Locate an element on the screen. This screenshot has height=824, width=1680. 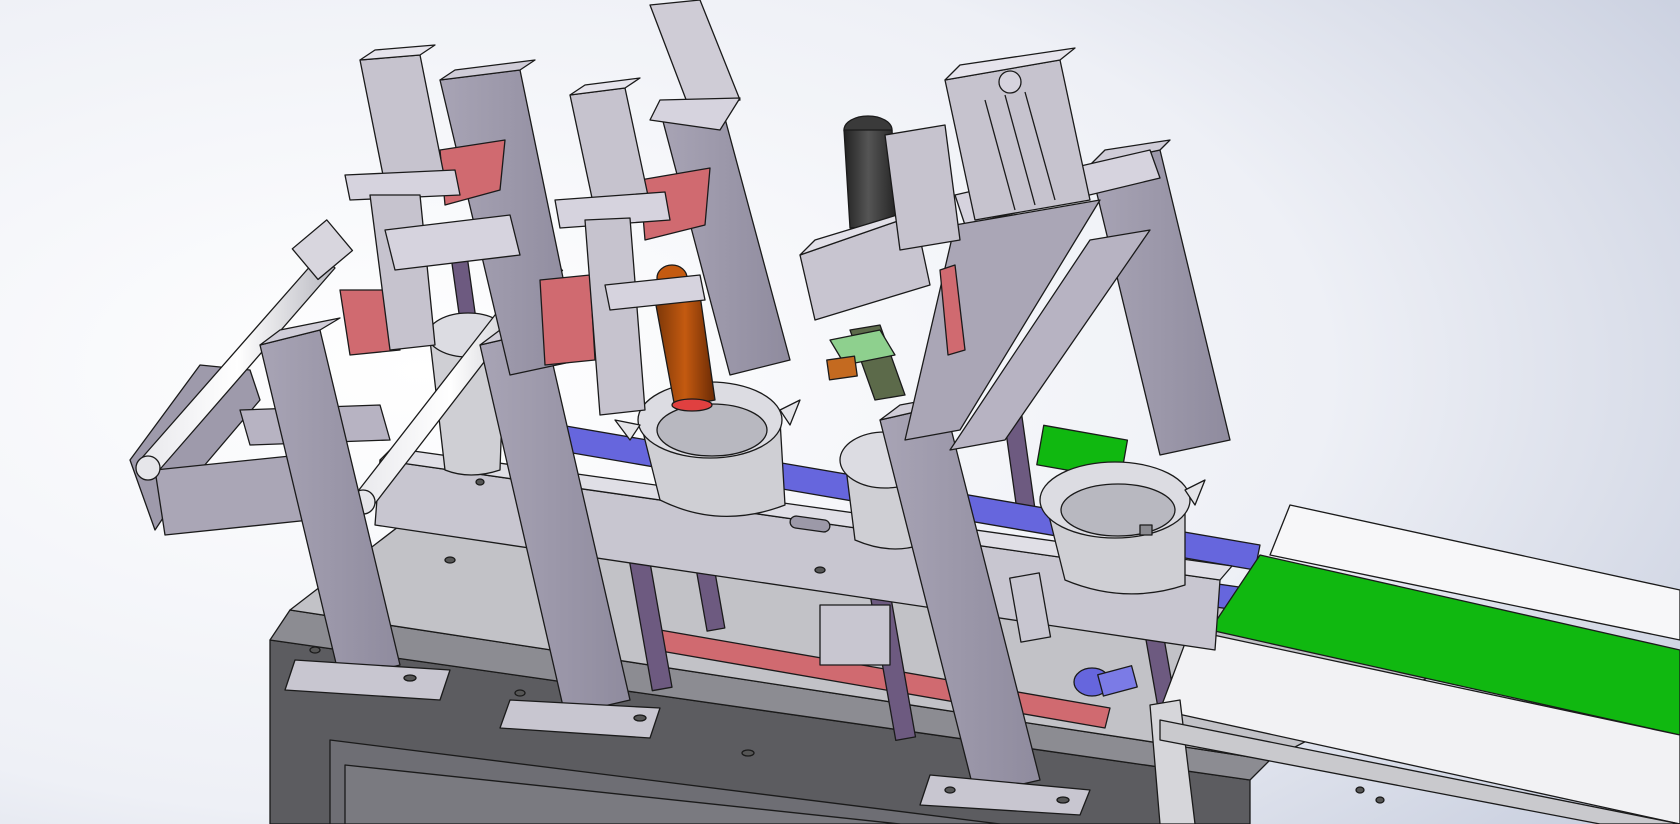
mount-plate is located at coordinates (855, 635).